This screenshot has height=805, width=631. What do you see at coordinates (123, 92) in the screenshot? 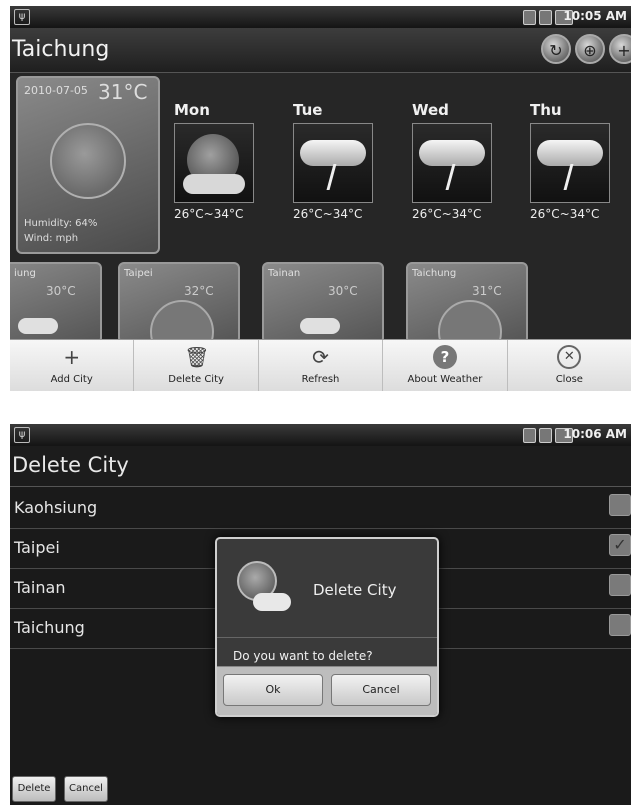
I see `current-temp: 31°C` at bounding box center [123, 92].